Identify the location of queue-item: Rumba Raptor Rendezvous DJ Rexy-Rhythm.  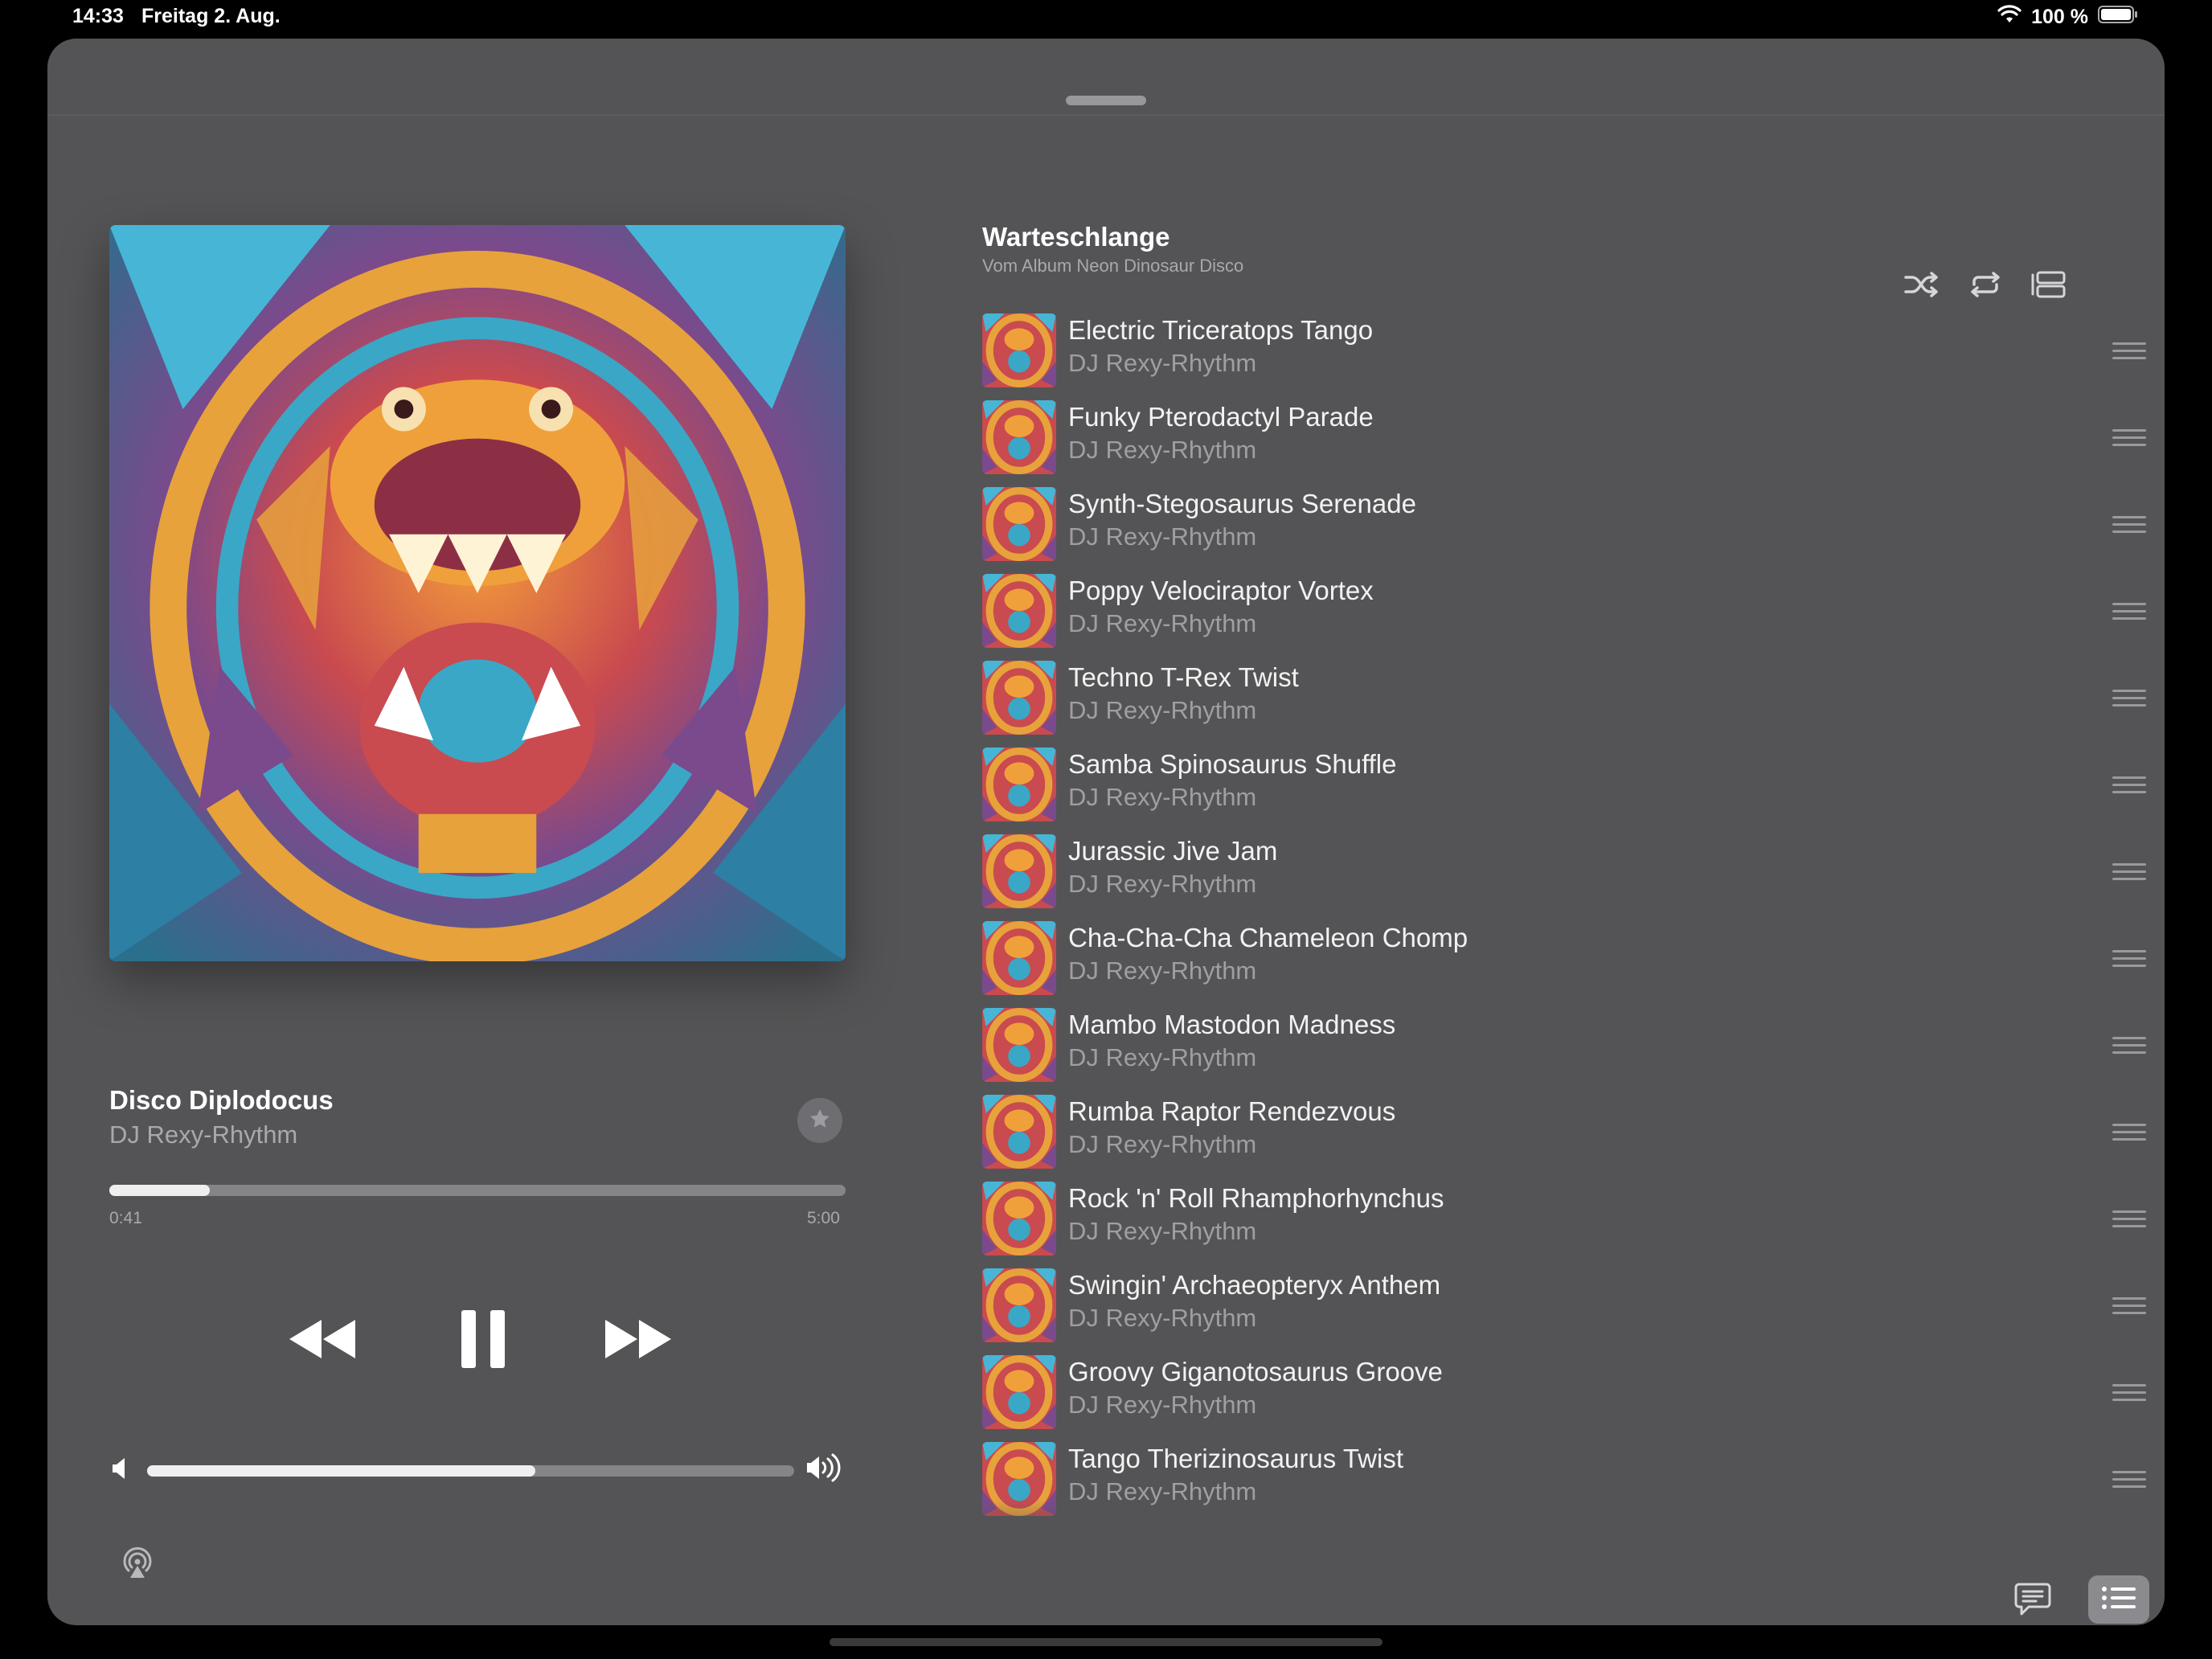
(1569, 1128).